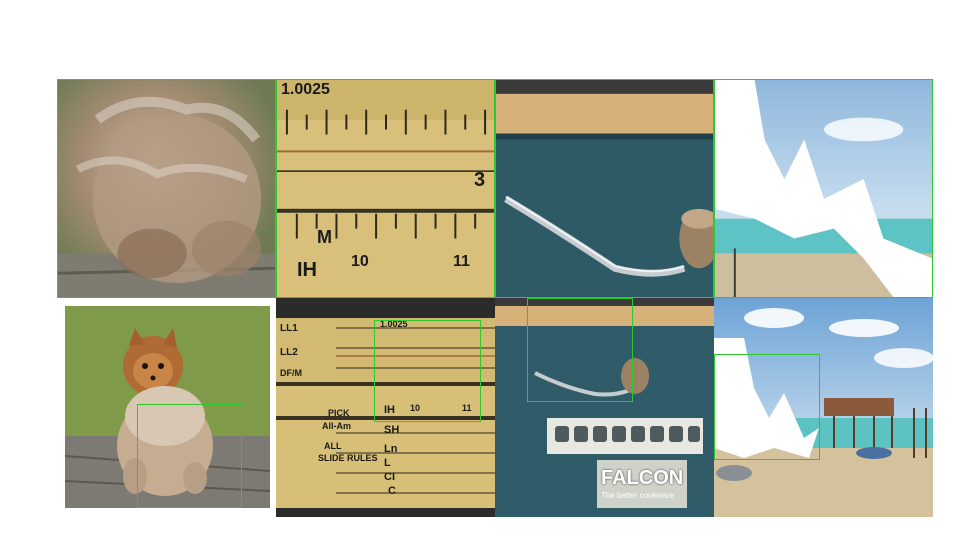 The height and width of the screenshot is (540, 960). I want to click on ruler-zoom-11: 11, so click(461, 261).